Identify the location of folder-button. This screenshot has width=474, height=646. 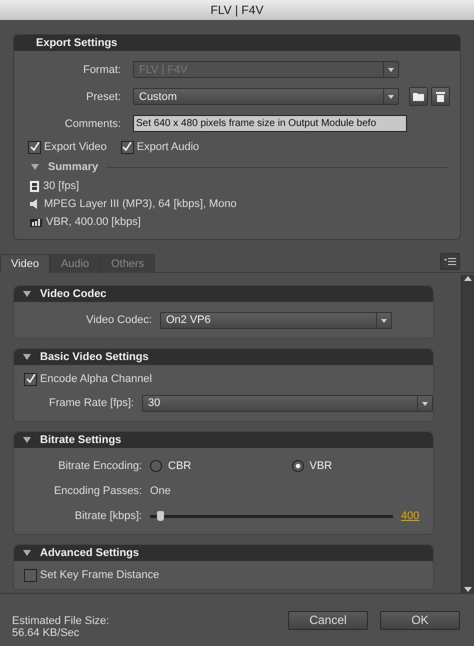
(418, 96).